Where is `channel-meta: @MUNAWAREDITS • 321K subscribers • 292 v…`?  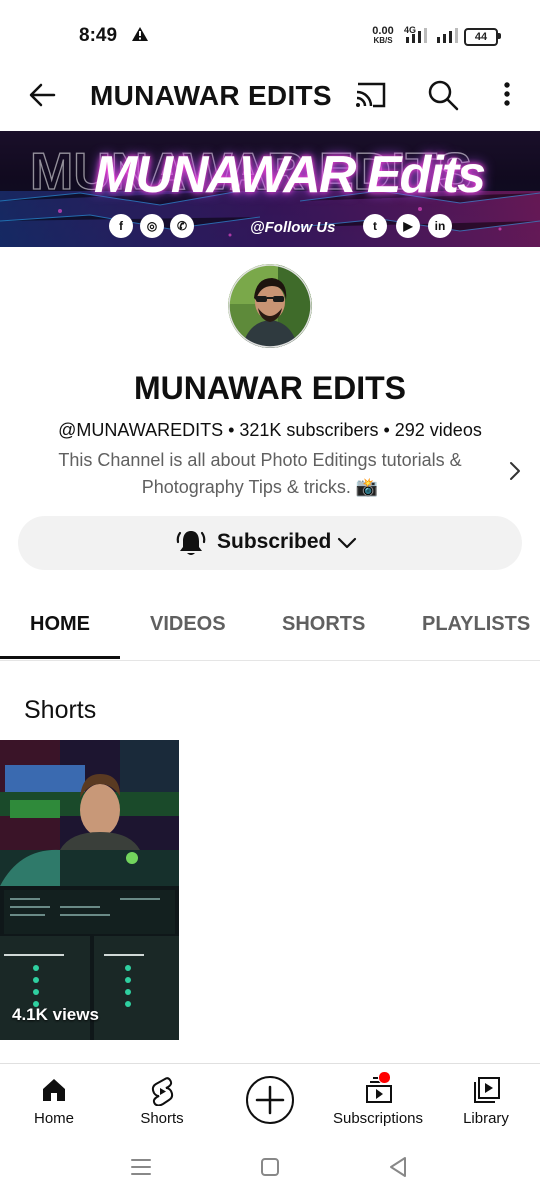 channel-meta: @MUNAWAREDITS • 321K subscribers • 292 v… is located at coordinates (270, 430).